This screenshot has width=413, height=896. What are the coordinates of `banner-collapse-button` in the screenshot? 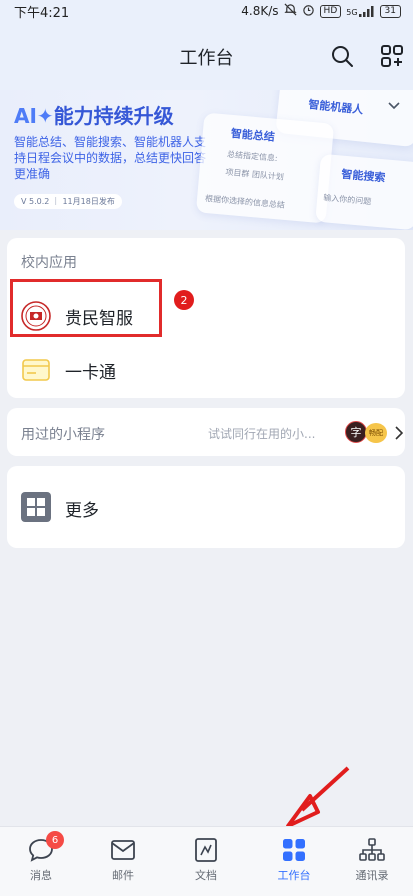 It's located at (394, 105).